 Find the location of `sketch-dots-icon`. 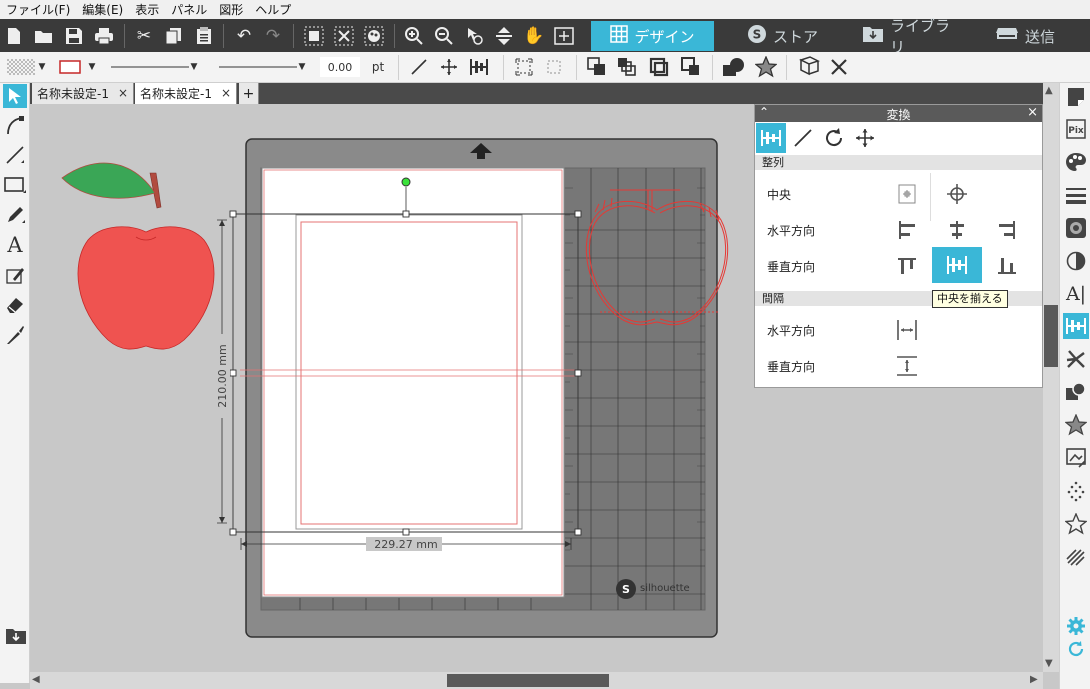

sketch-dots-icon is located at coordinates (1076, 491).